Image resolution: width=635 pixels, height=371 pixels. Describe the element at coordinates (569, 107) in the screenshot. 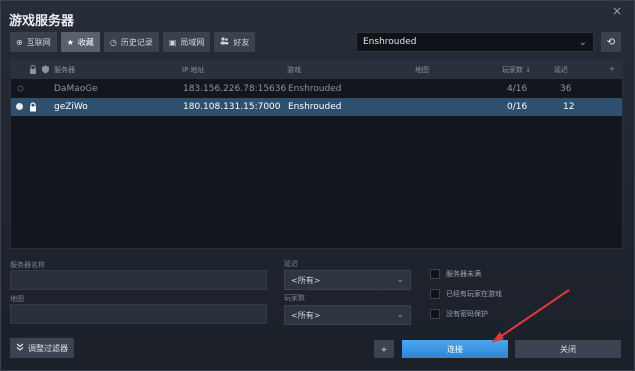

I see `server-latency: 12` at that location.